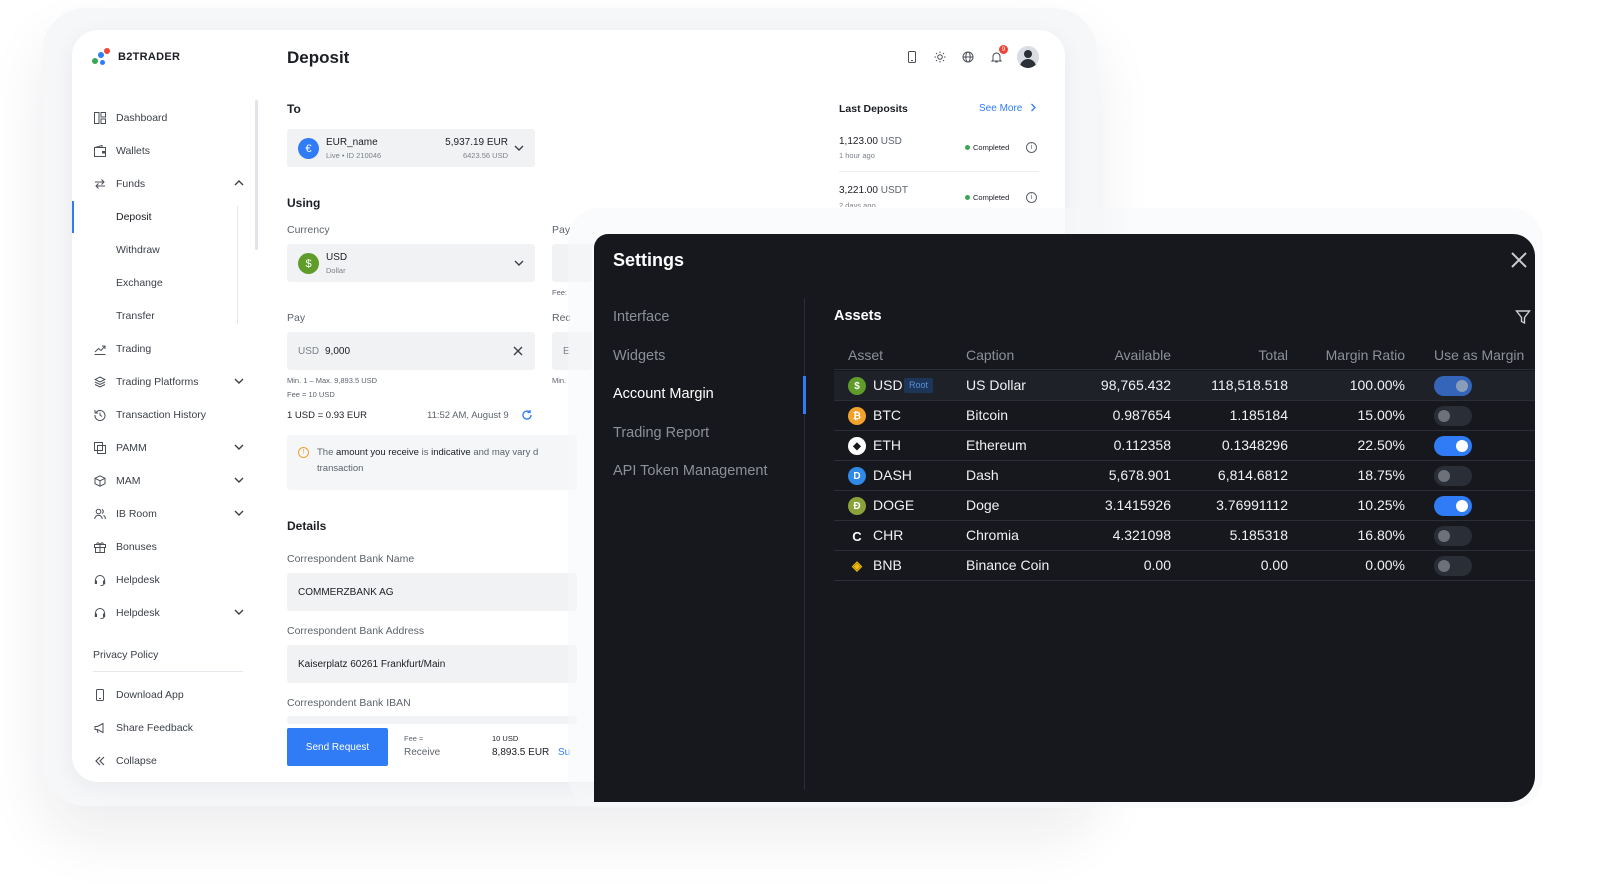  What do you see at coordinates (239, 183) in the screenshot?
I see `chevron-up-icon` at bounding box center [239, 183].